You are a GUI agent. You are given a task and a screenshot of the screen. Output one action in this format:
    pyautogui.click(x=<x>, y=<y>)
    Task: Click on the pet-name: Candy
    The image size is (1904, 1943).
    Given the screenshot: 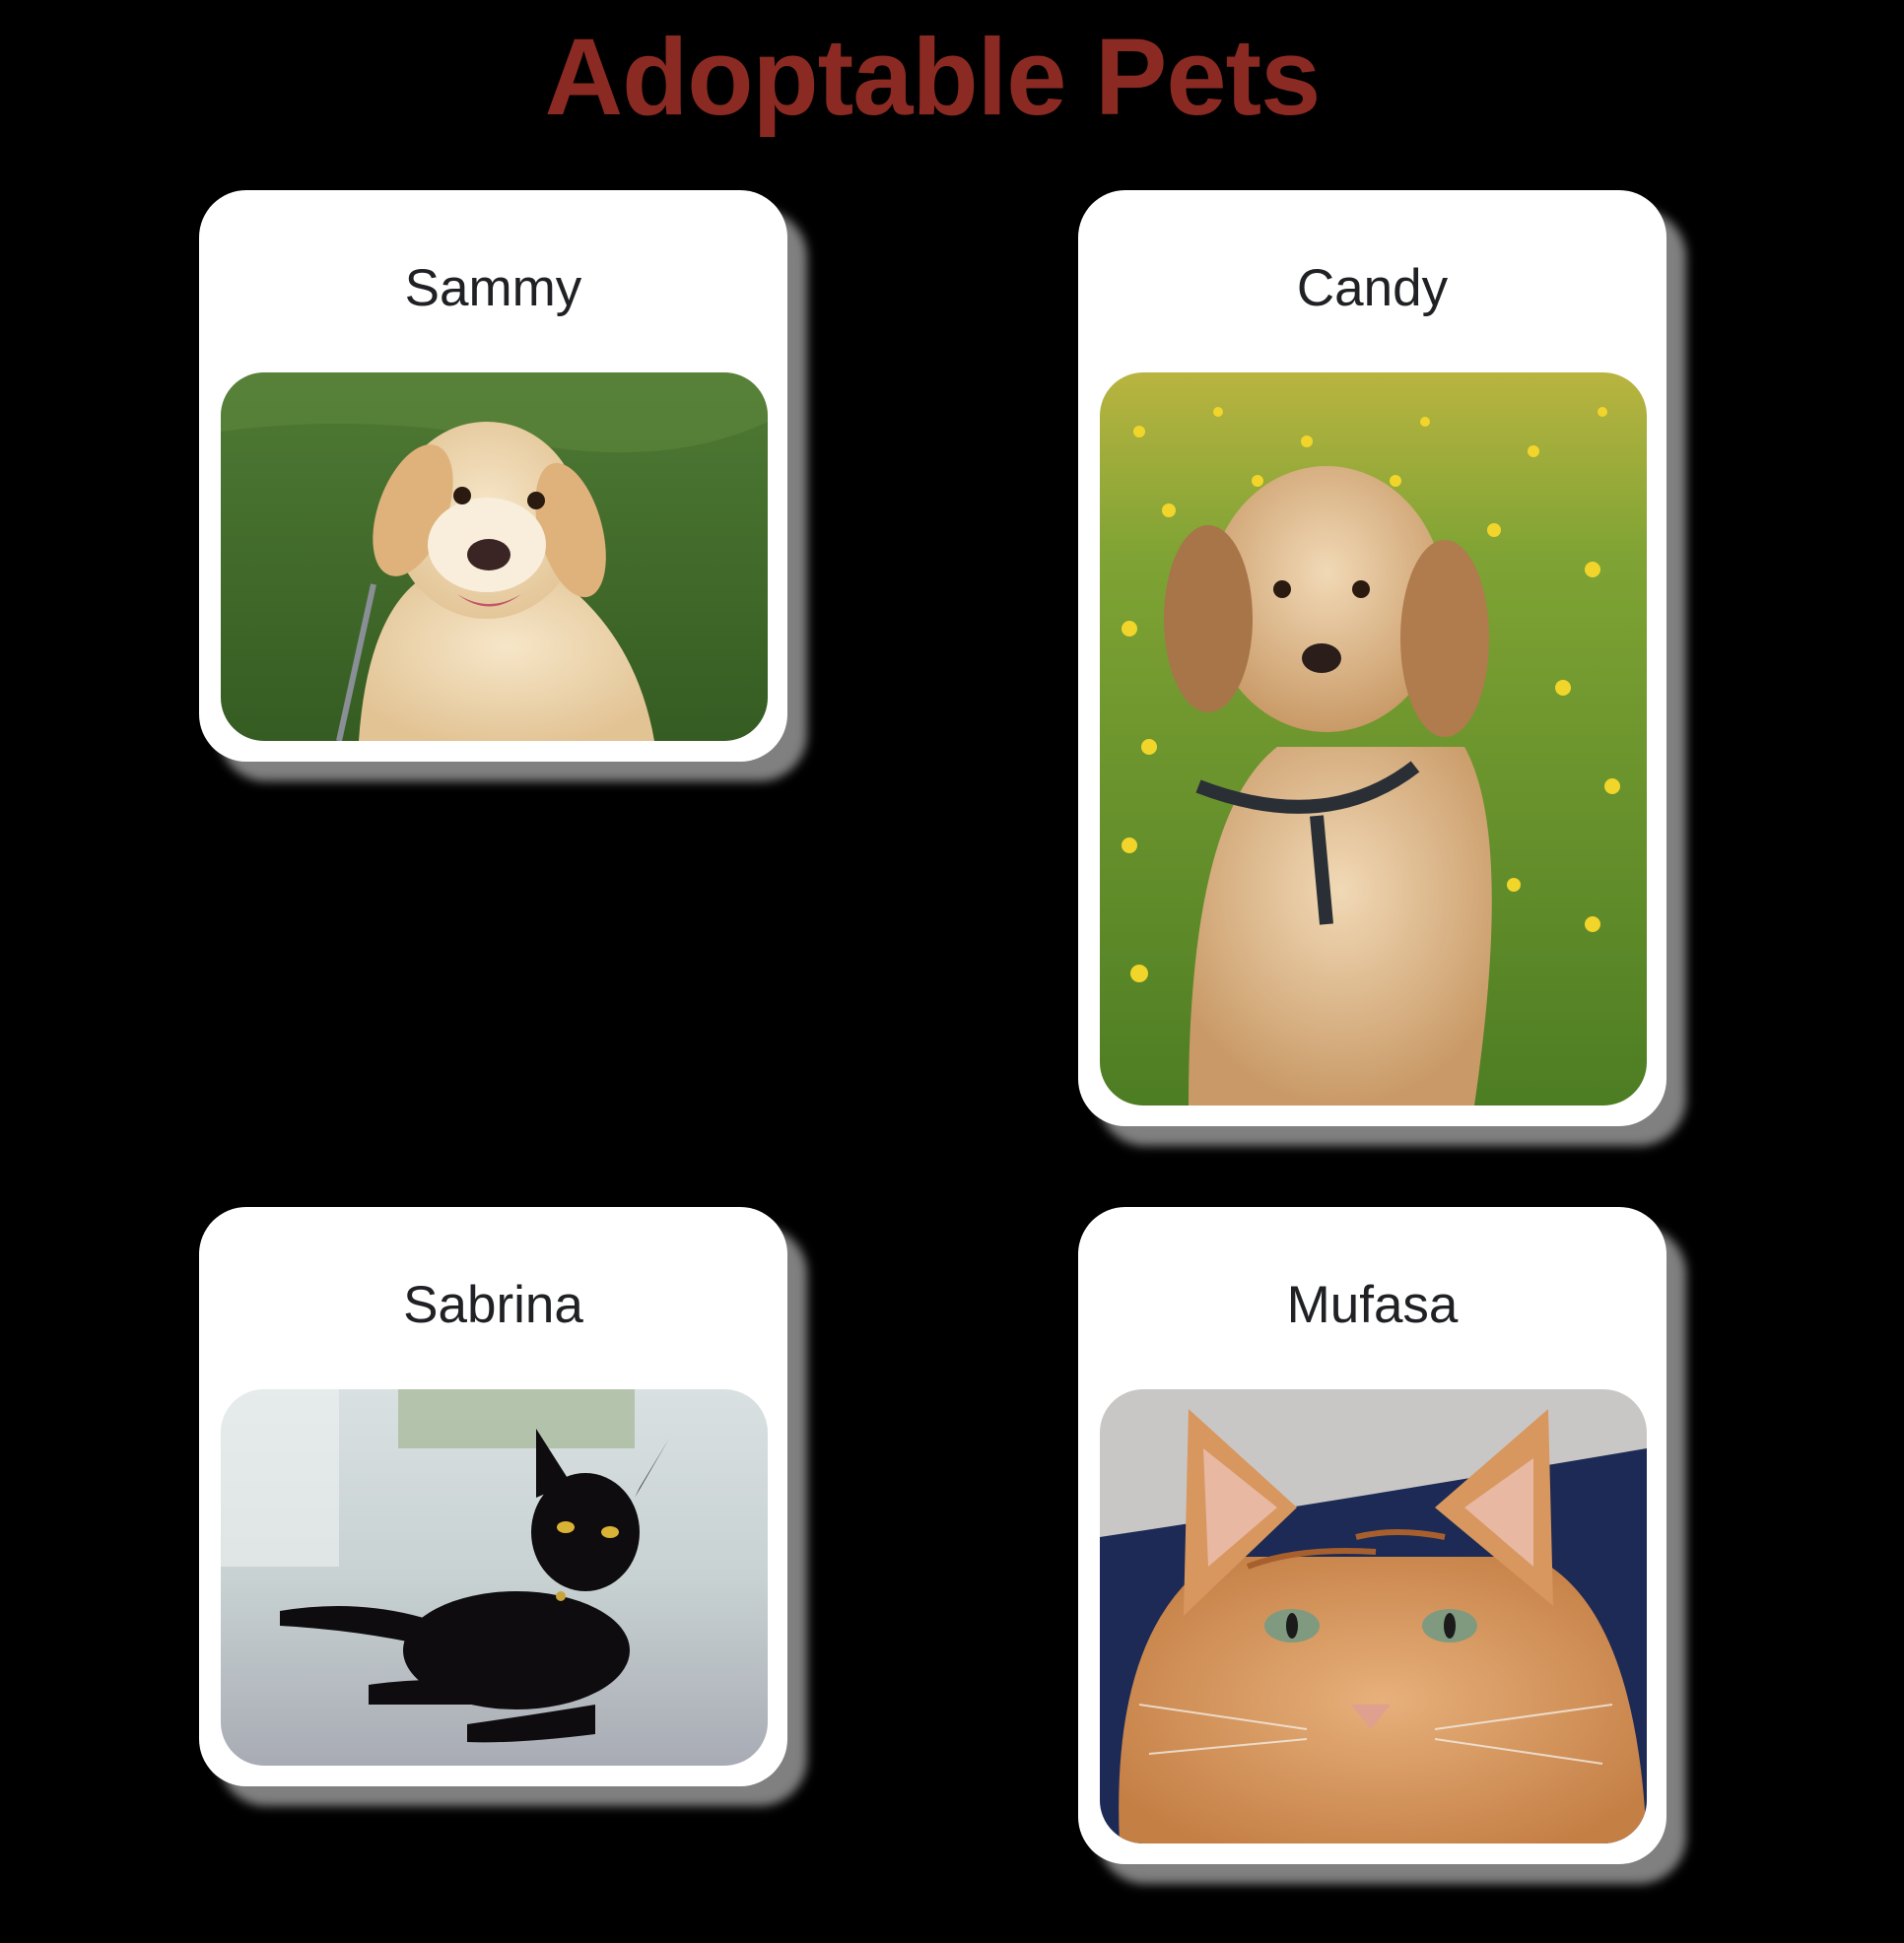 What is the action you would take?
    pyautogui.click(x=1372, y=288)
    